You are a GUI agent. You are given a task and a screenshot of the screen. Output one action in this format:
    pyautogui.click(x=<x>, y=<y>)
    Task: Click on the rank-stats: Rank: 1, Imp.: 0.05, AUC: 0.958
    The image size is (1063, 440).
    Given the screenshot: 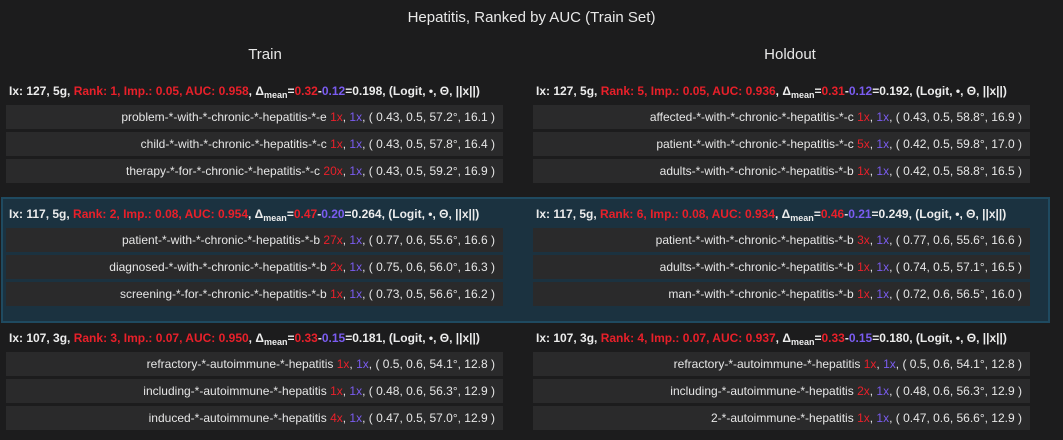 What is the action you would take?
    pyautogui.click(x=161, y=91)
    